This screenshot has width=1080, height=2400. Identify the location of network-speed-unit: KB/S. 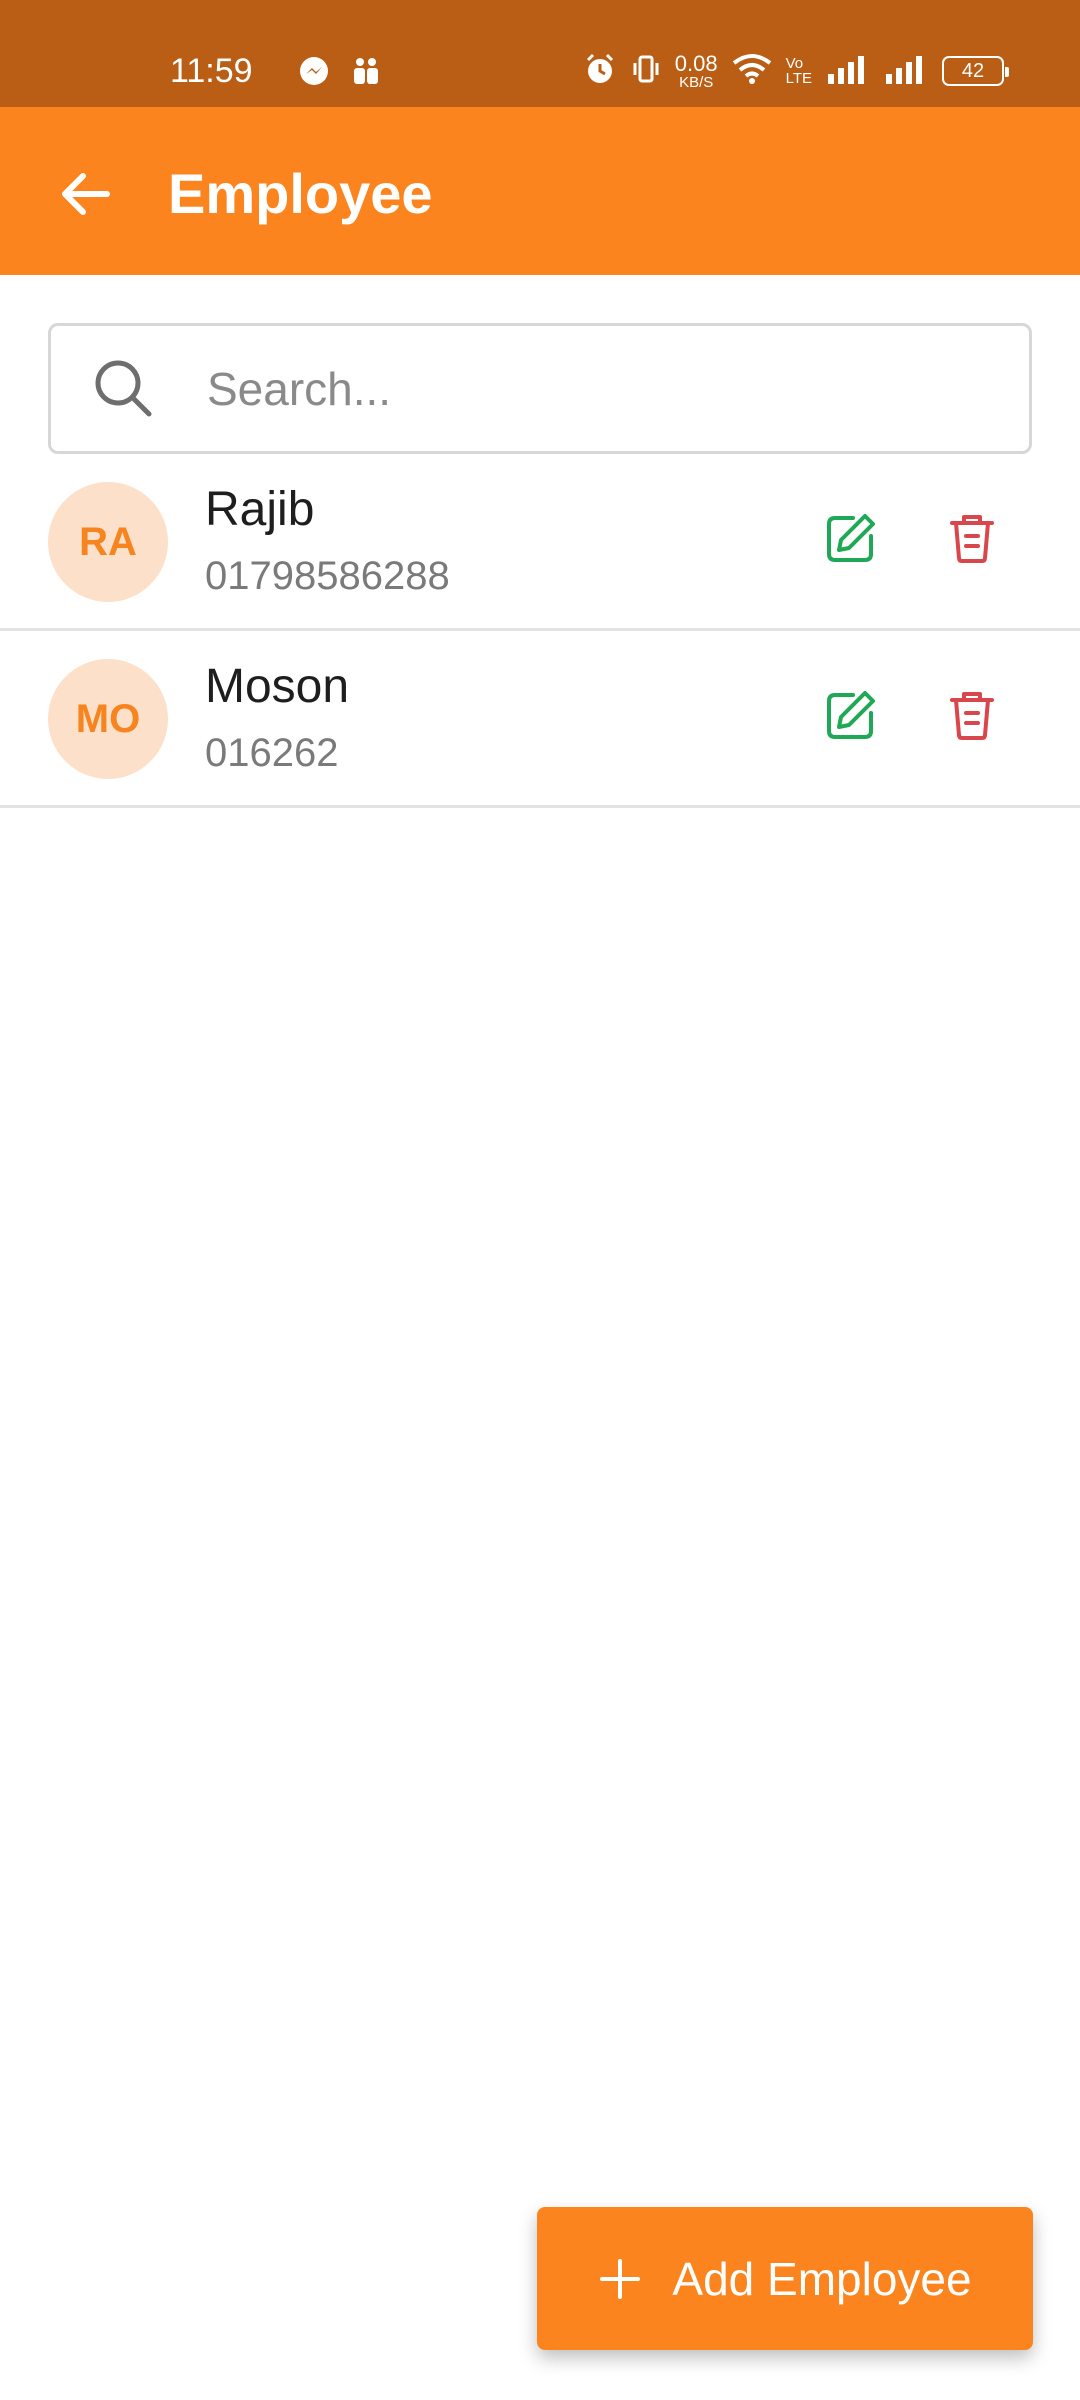
(696, 82).